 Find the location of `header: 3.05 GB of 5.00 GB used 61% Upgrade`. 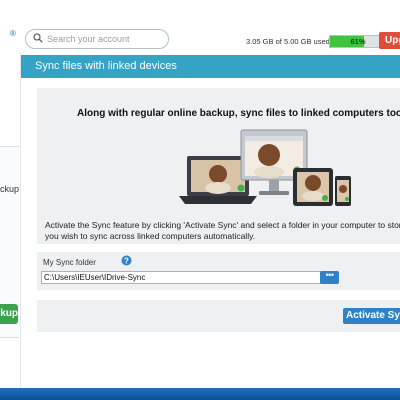

header: 3.05 GB of 5.00 GB used 61% Upgrade is located at coordinates (210, 26).